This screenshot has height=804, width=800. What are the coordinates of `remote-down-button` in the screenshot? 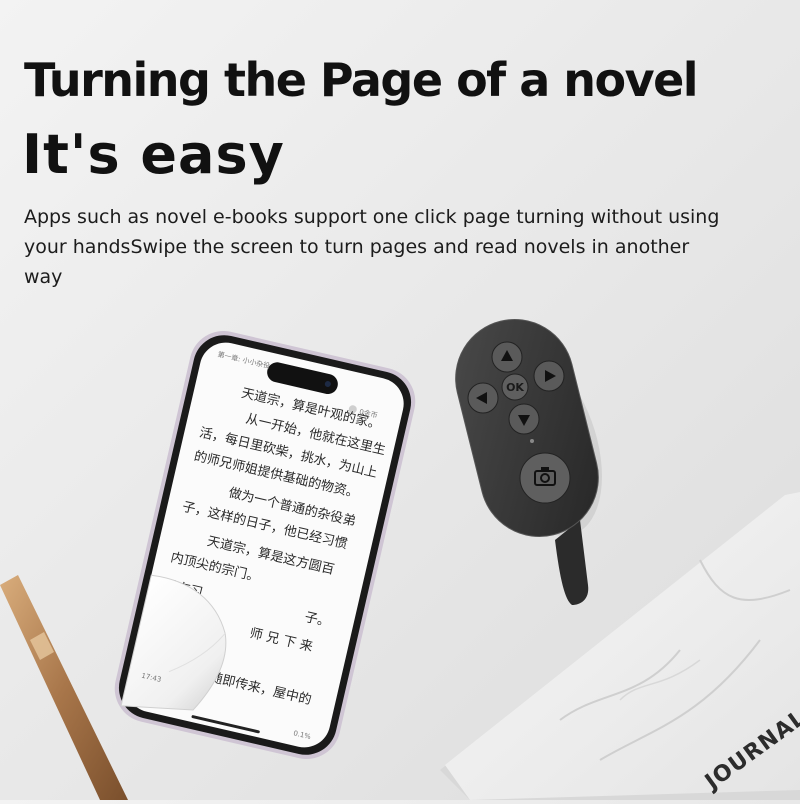 It's located at (524, 419).